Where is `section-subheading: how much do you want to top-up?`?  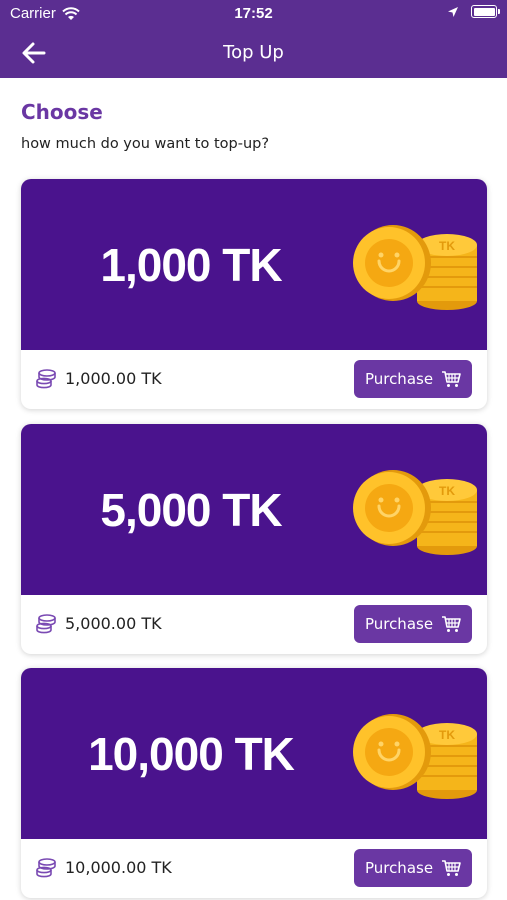 section-subheading: how much do you want to top-up? is located at coordinates (145, 144).